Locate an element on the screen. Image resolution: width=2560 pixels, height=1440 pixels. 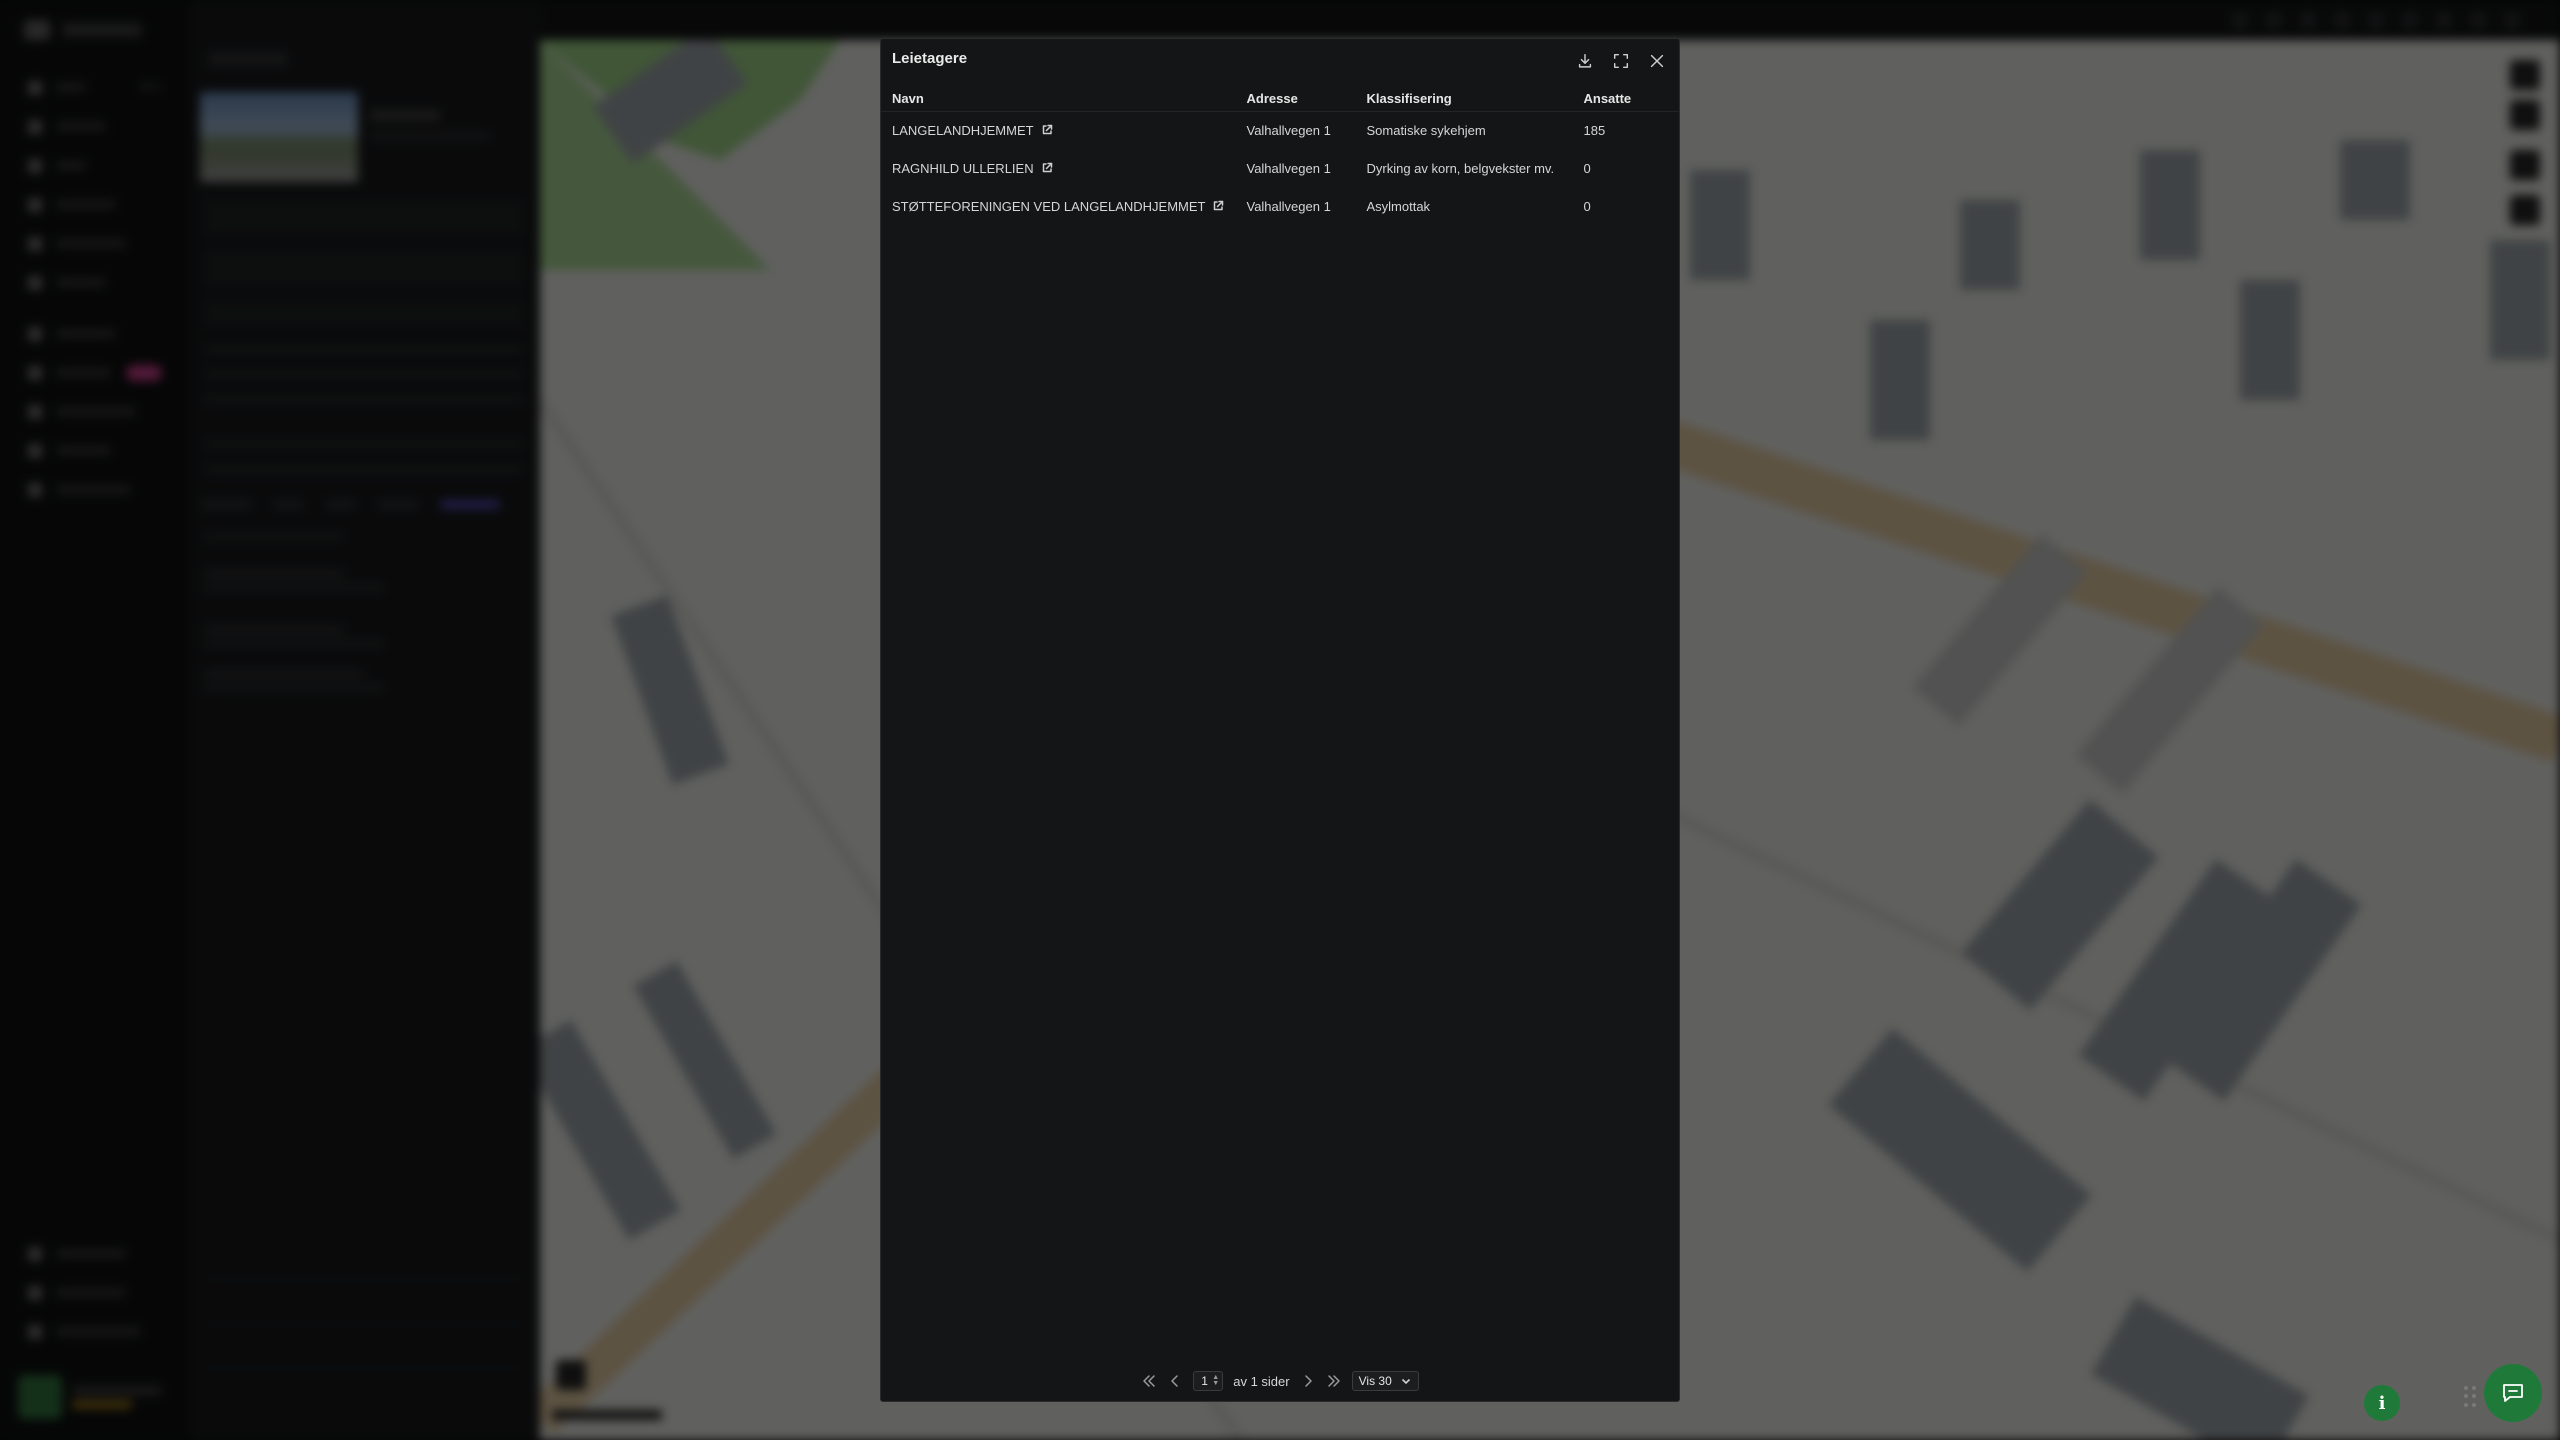
tenant-name-cell: LANGELANDHJEMMET is located at coordinates (1058, 130).